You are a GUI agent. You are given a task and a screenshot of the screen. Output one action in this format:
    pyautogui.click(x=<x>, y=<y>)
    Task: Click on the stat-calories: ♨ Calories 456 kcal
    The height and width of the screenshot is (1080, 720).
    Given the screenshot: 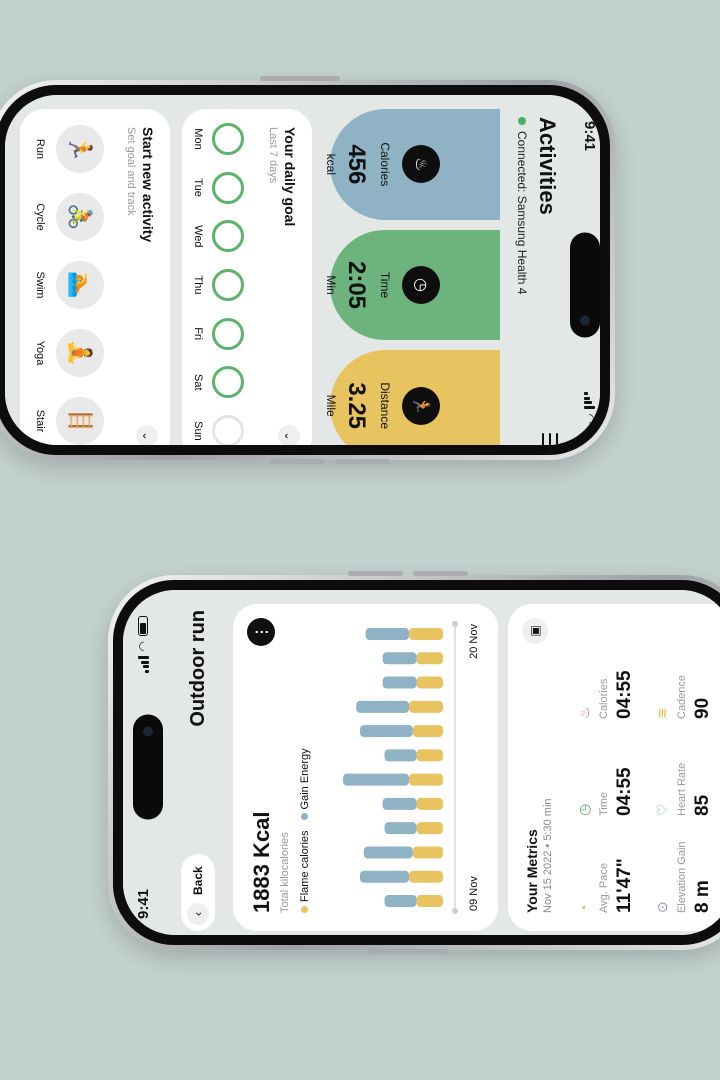 What is the action you would take?
    pyautogui.click(x=412, y=164)
    